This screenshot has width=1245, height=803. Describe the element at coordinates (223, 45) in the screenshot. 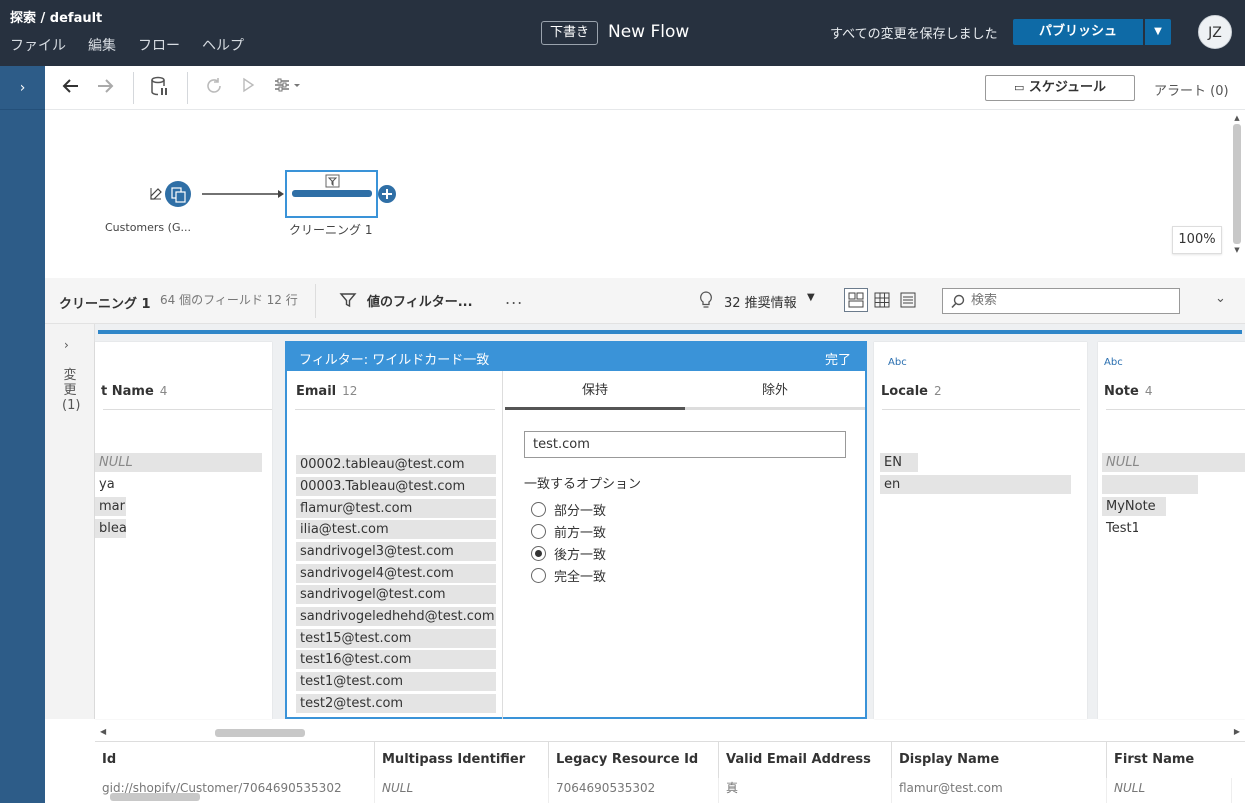

I see `menu-help: ヘルプ` at that location.